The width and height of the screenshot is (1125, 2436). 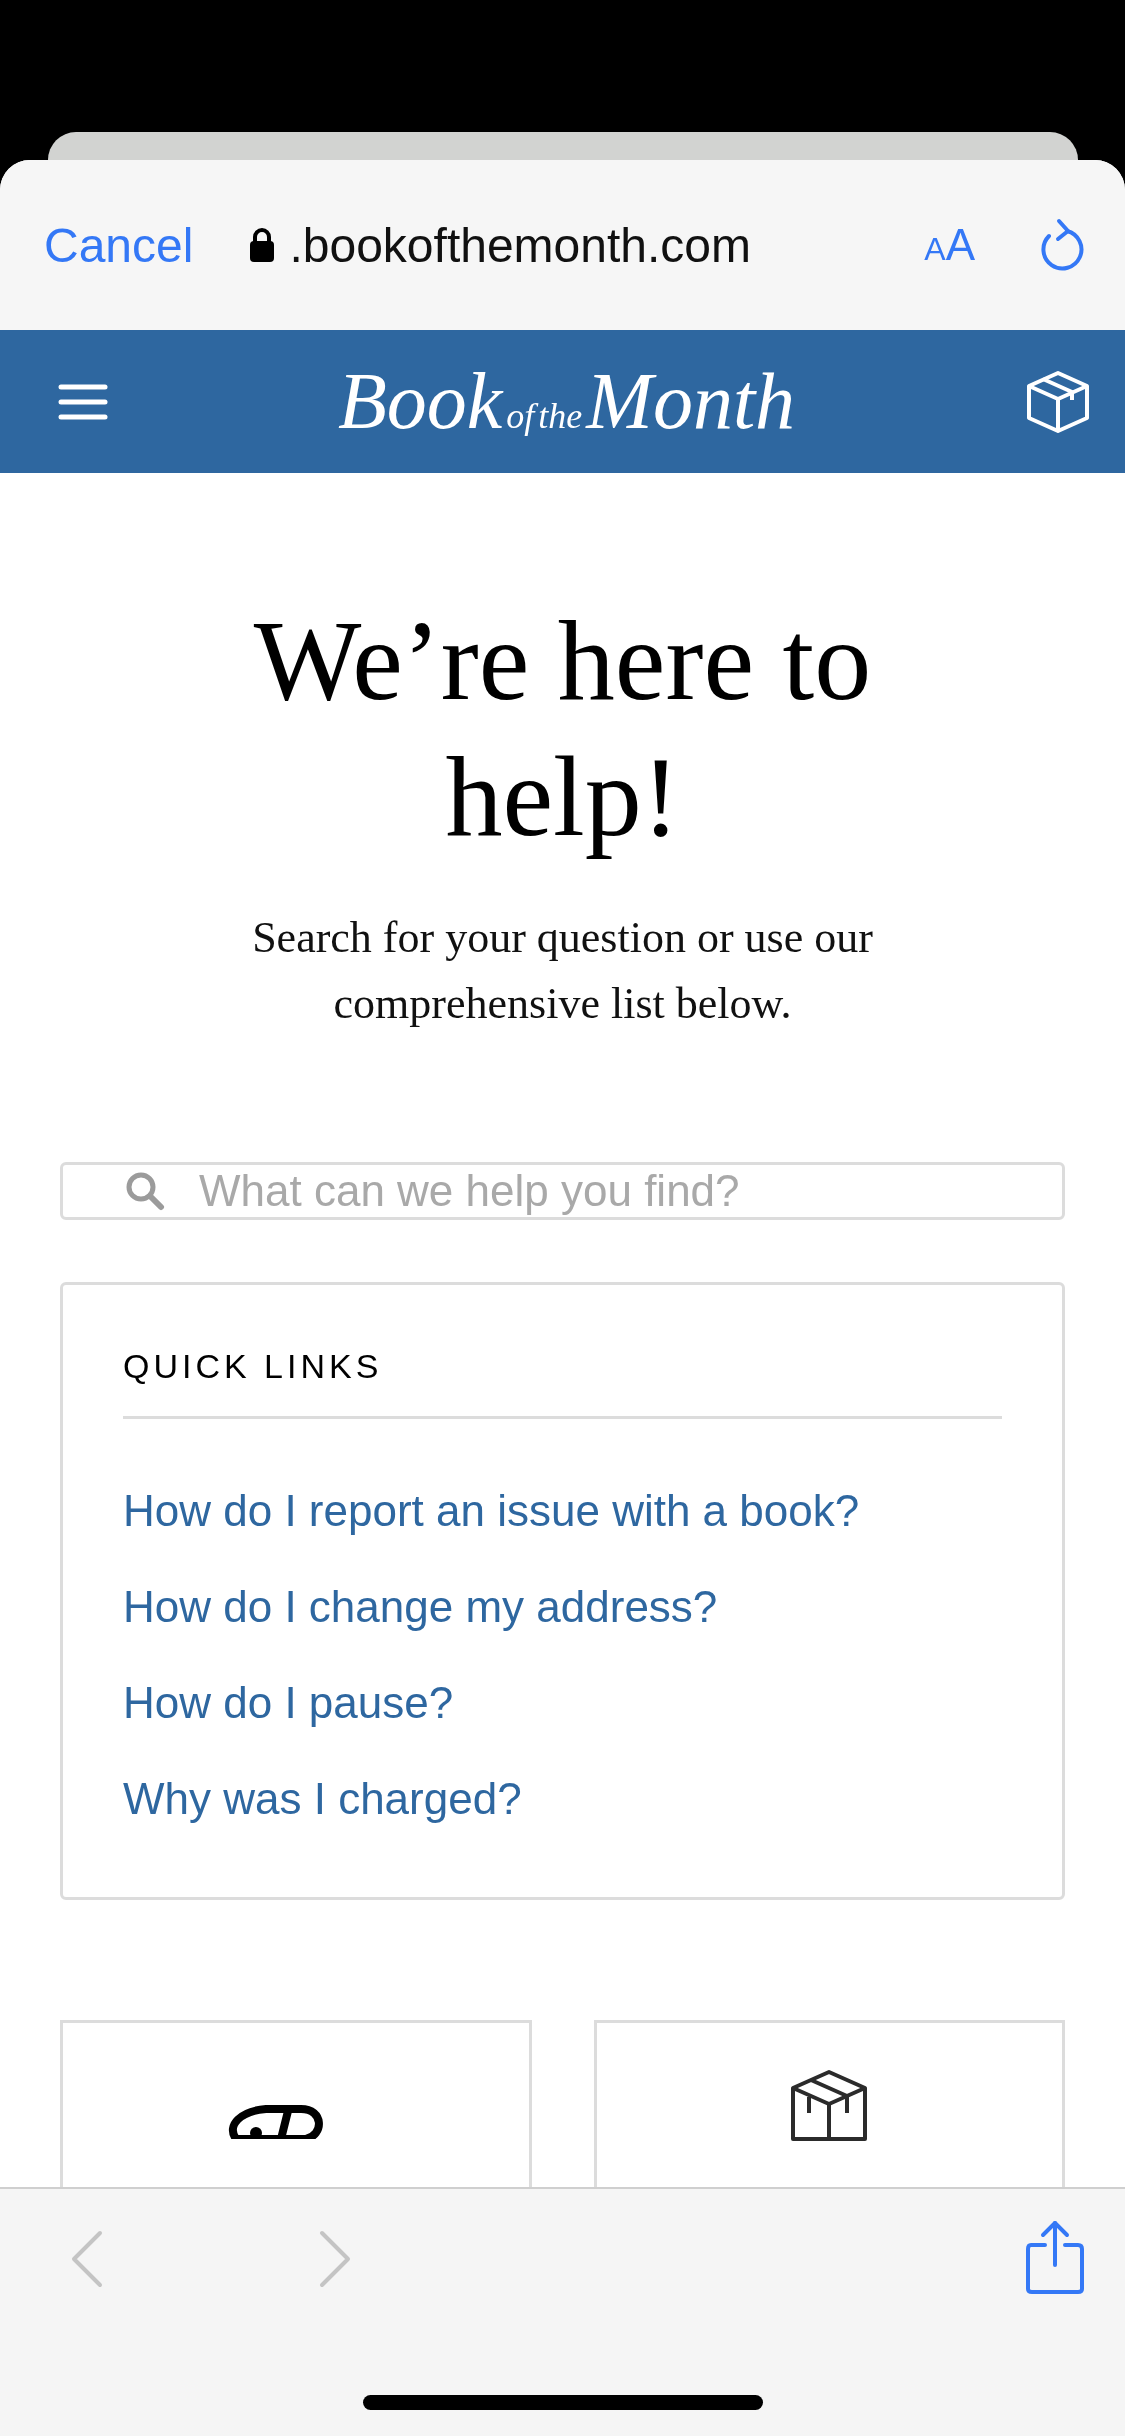 I want to click on lock-icon, so click(x=262, y=245).